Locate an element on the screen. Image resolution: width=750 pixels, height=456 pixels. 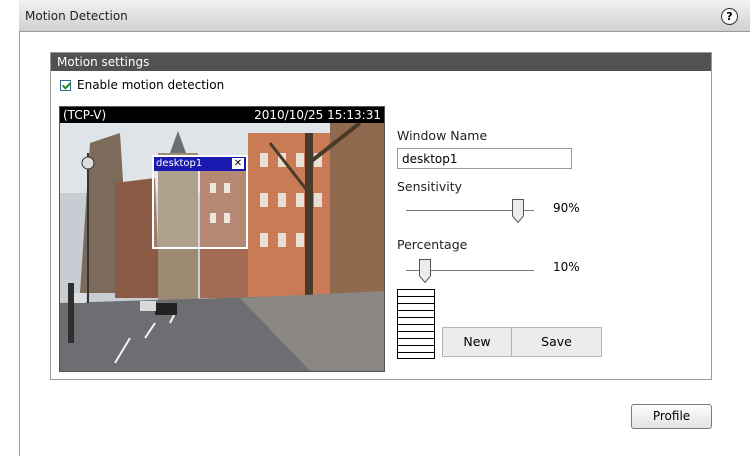
save-button: Save is located at coordinates (556, 342).